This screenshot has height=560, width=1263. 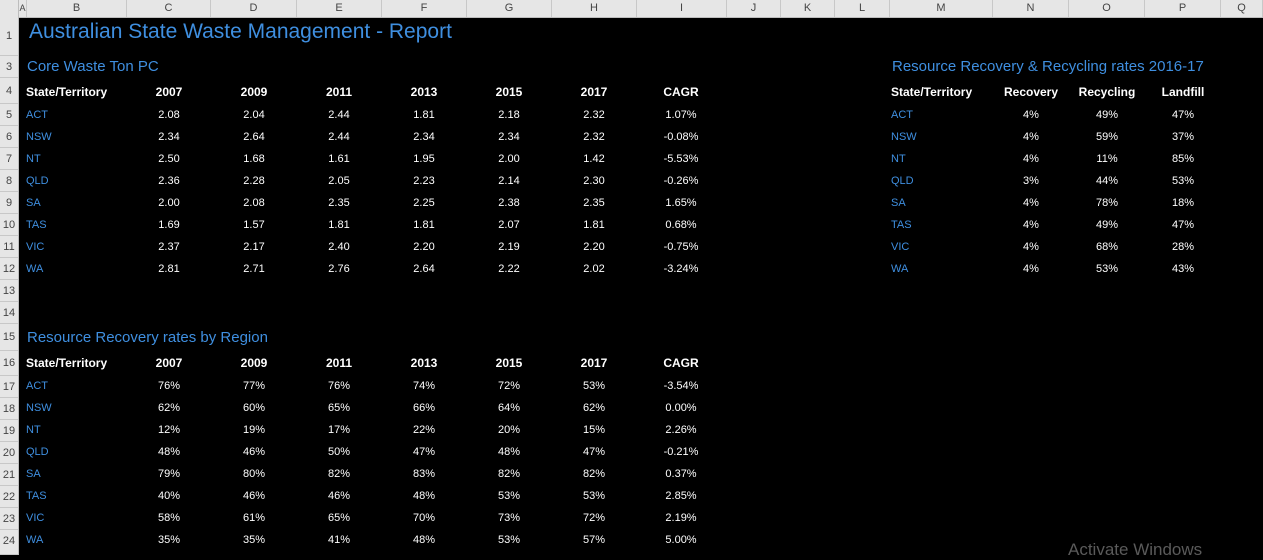 I want to click on table1-data-cell: 2.81, so click(x=168, y=269).